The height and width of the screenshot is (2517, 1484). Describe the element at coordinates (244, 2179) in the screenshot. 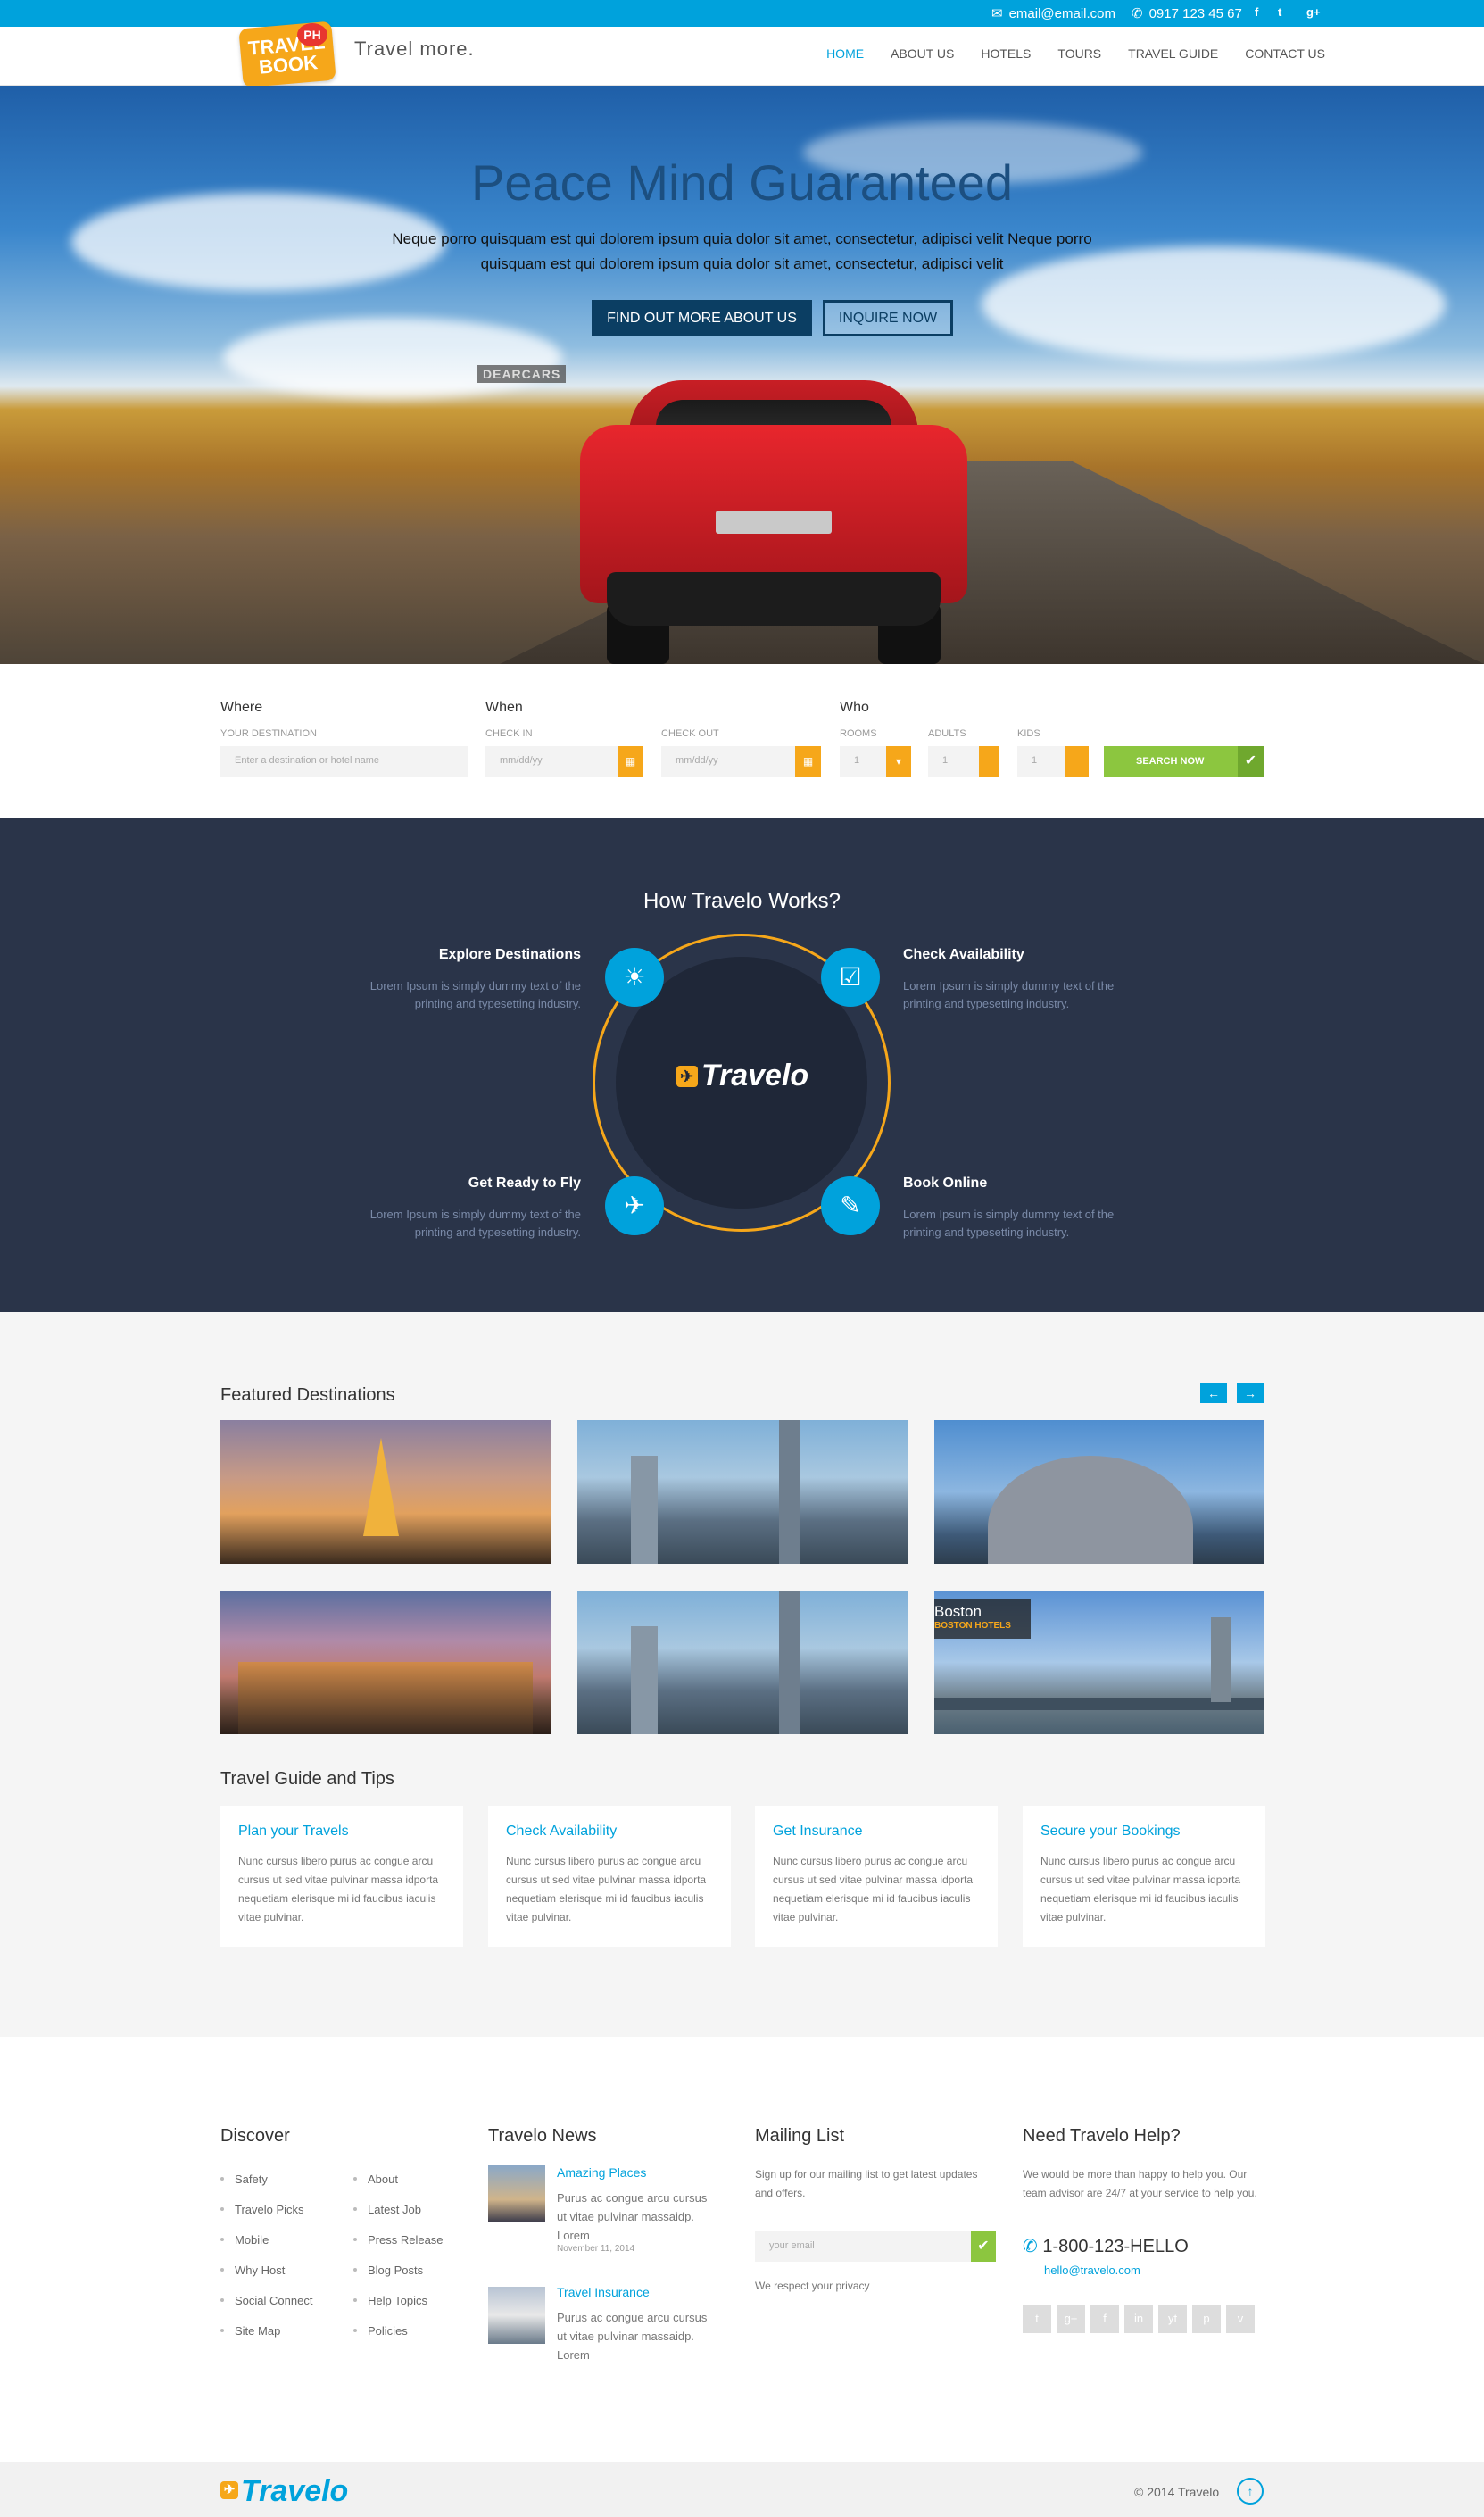

I see `footer-link: Safety` at that location.